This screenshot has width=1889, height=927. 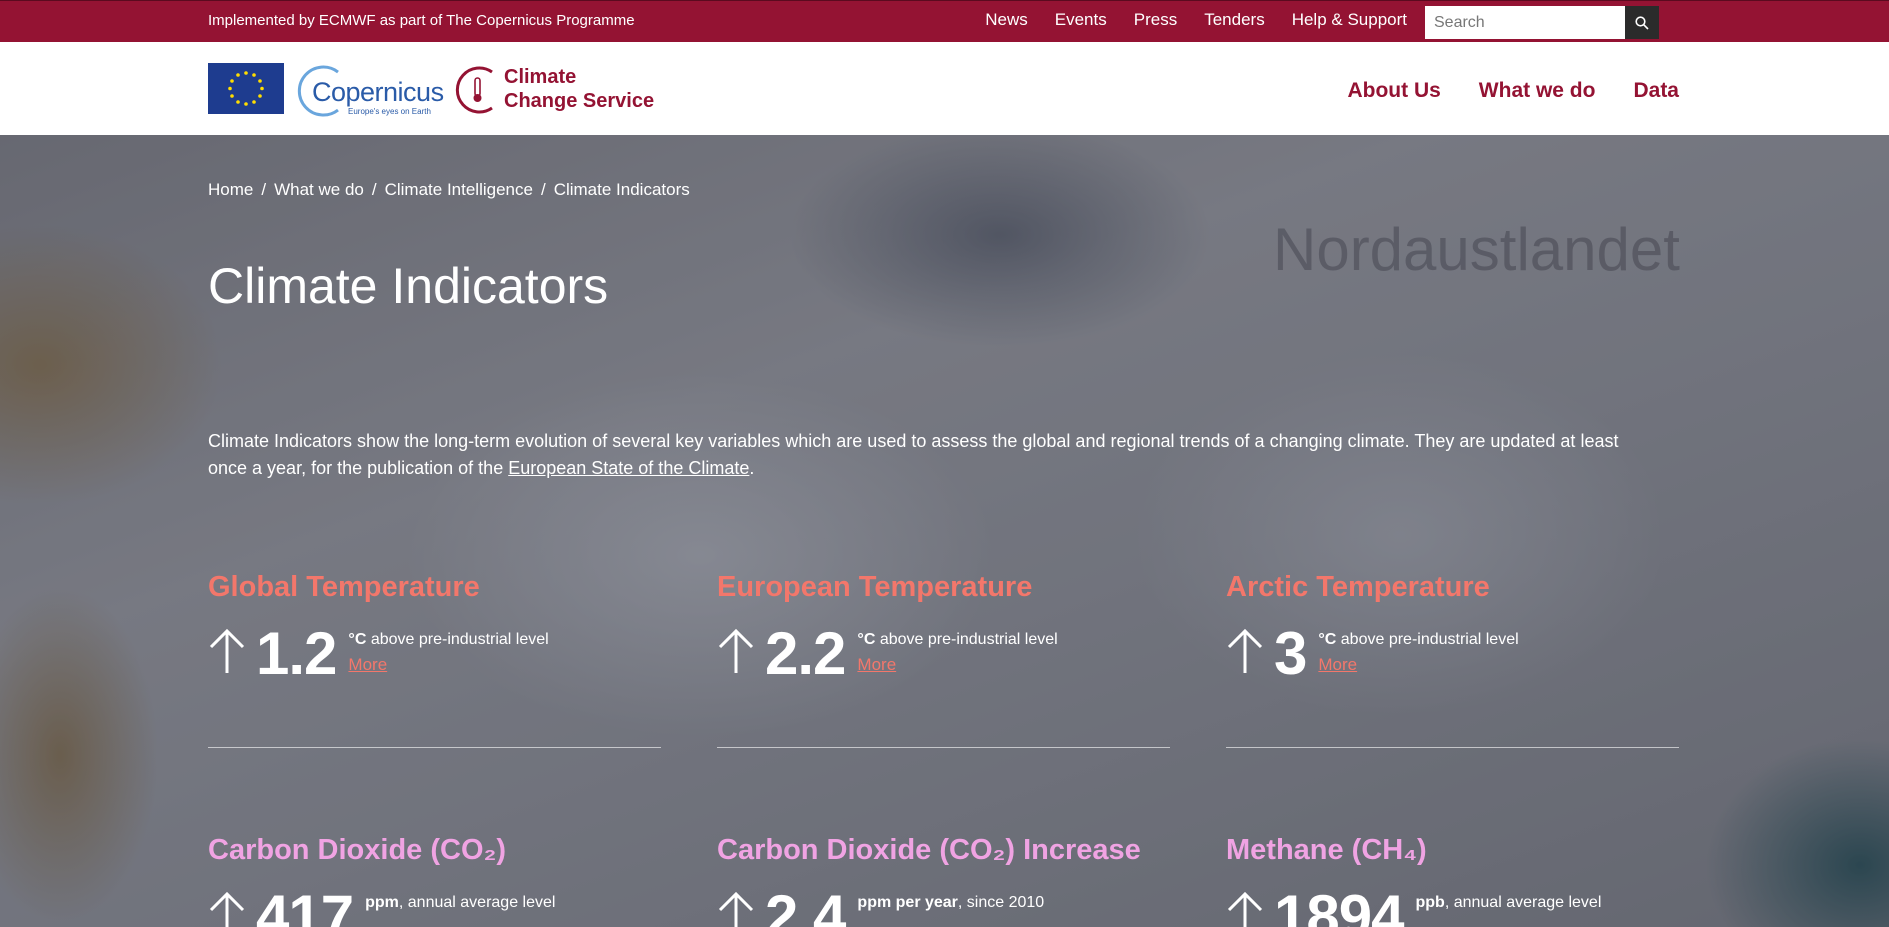 What do you see at coordinates (805, 905) in the screenshot?
I see `indicator-value: 2.4` at bounding box center [805, 905].